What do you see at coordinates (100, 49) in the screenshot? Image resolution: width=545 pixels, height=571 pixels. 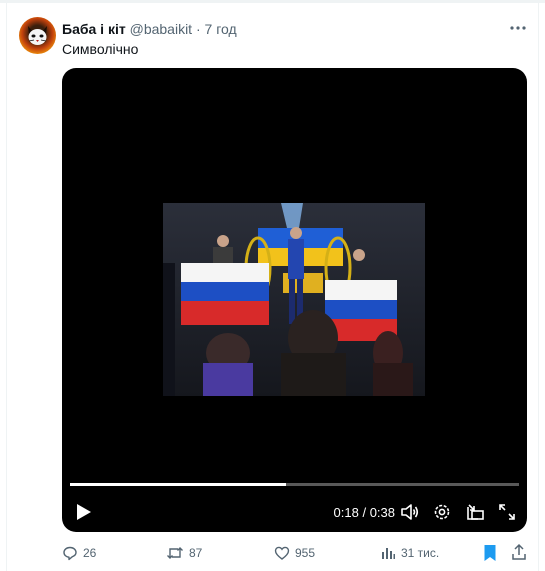 I see `tweet-text: Символічно` at bounding box center [100, 49].